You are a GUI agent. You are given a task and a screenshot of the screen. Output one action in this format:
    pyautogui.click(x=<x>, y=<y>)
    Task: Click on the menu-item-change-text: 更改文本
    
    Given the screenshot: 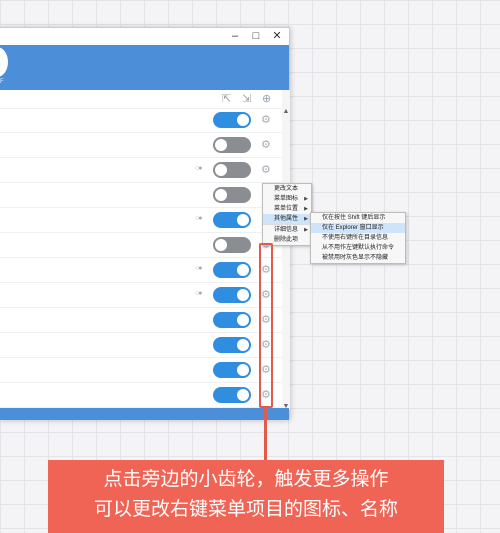 What is the action you would take?
    pyautogui.click(x=287, y=189)
    